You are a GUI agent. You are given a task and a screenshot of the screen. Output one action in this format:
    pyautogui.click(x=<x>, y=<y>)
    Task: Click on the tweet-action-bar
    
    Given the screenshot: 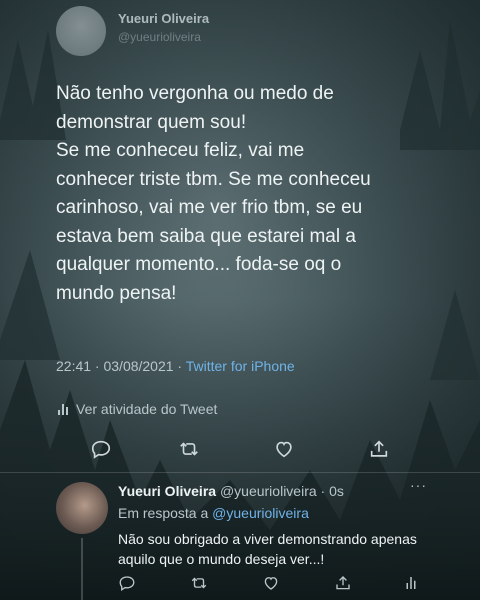 What is the action you would take?
    pyautogui.click(x=240, y=452)
    